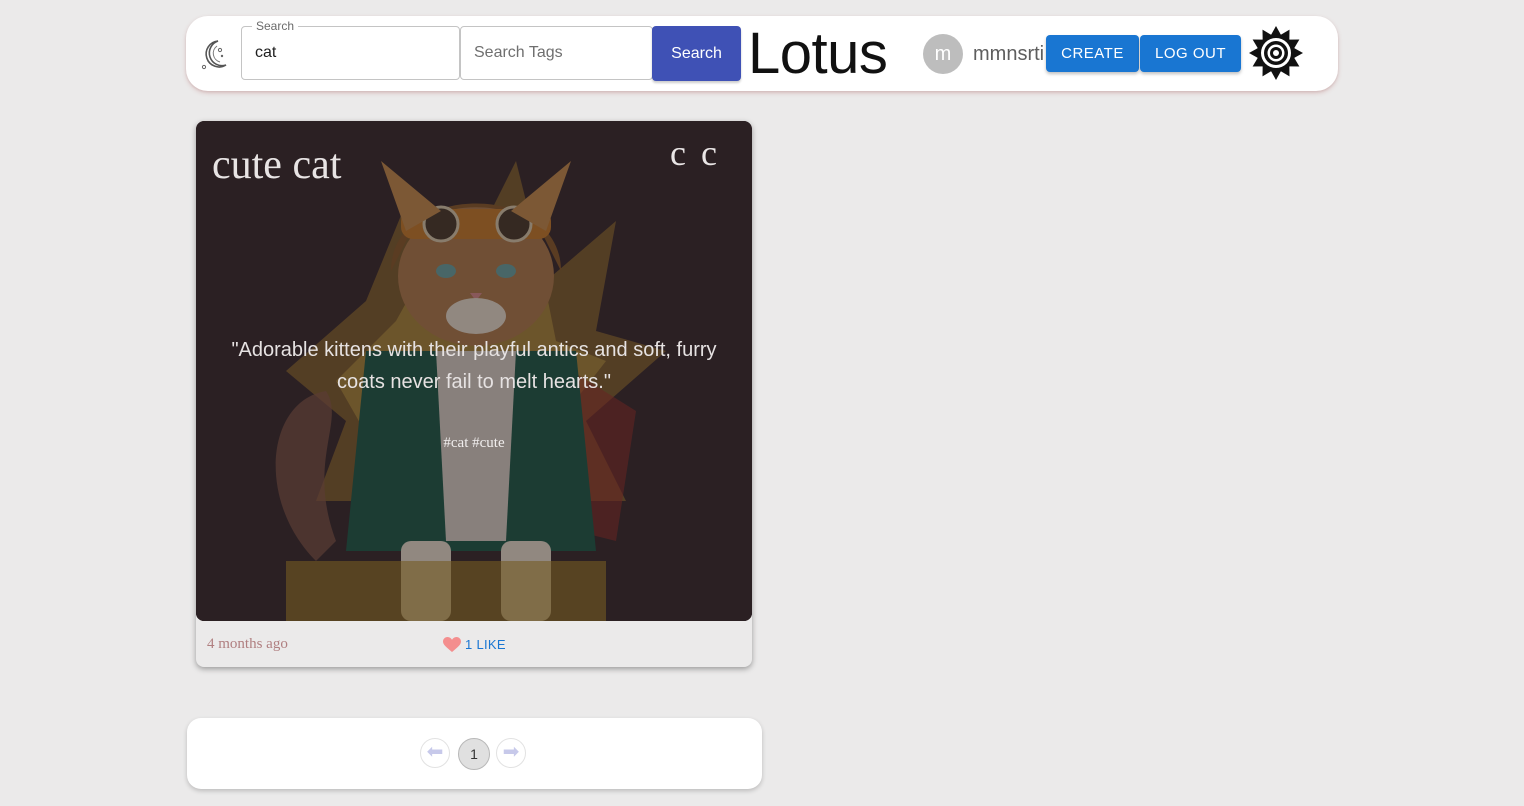 The image size is (1524, 806). I want to click on avatar: m, so click(943, 54).